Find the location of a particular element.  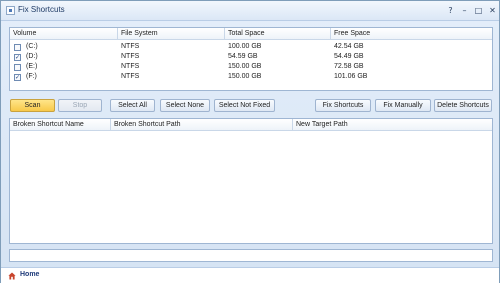

volume-row: (E:) NTFS 150.00 GB 72.58 GB is located at coordinates (251, 67).